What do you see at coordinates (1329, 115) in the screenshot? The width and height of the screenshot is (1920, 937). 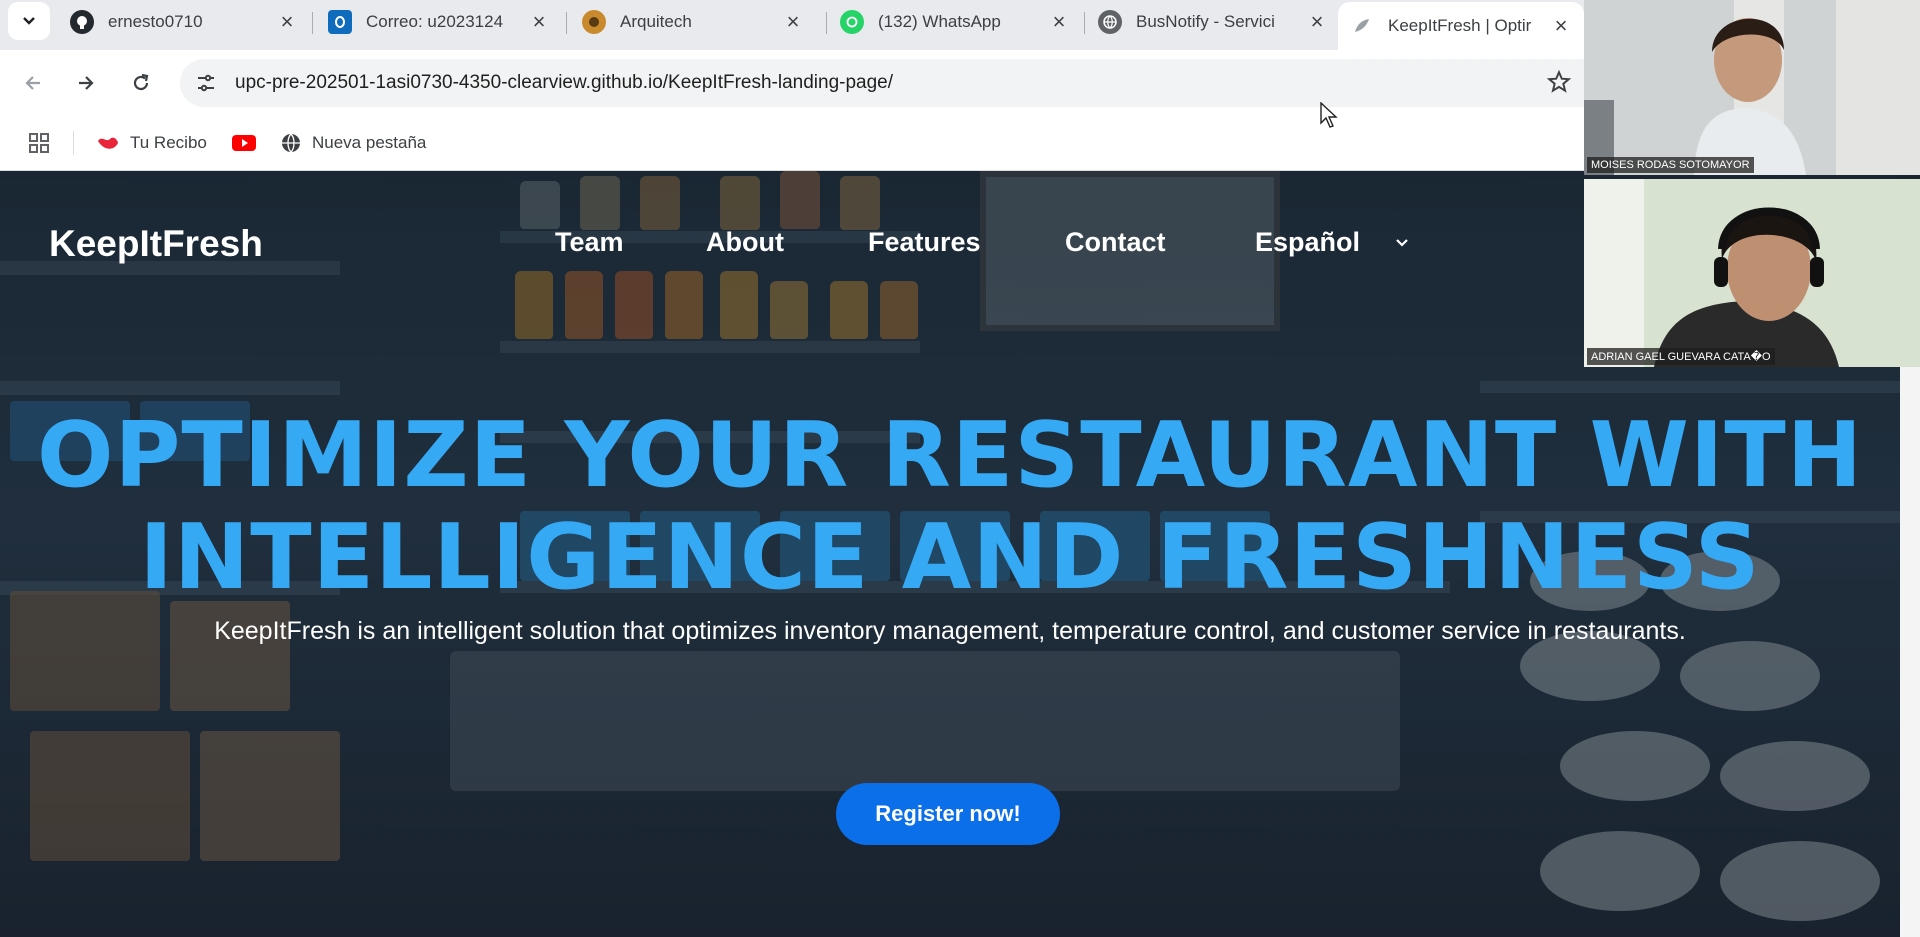 I see `mouse-cursor-icon` at bounding box center [1329, 115].